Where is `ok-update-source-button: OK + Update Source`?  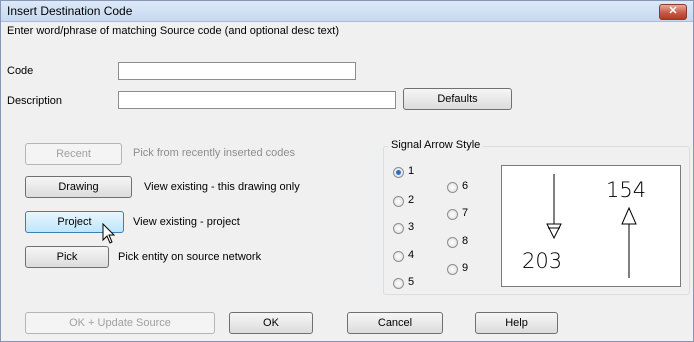 ok-update-source-button: OK + Update Source is located at coordinates (120, 323).